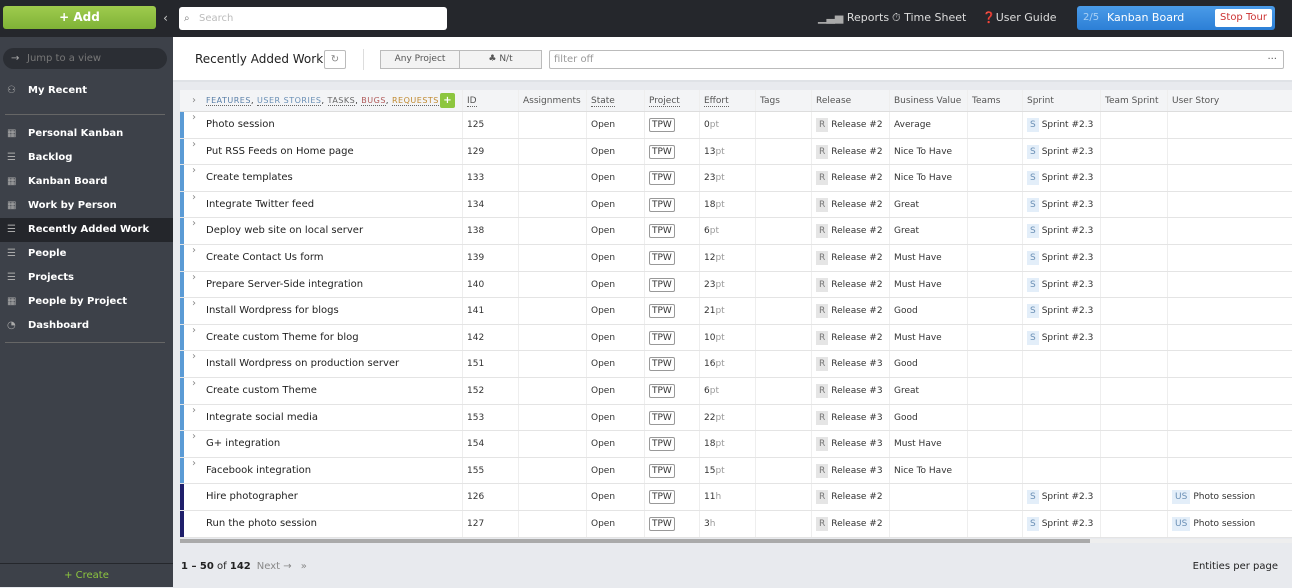  Describe the element at coordinates (341, 101) in the screenshot. I see `entity-type-filter: TASKS` at that location.